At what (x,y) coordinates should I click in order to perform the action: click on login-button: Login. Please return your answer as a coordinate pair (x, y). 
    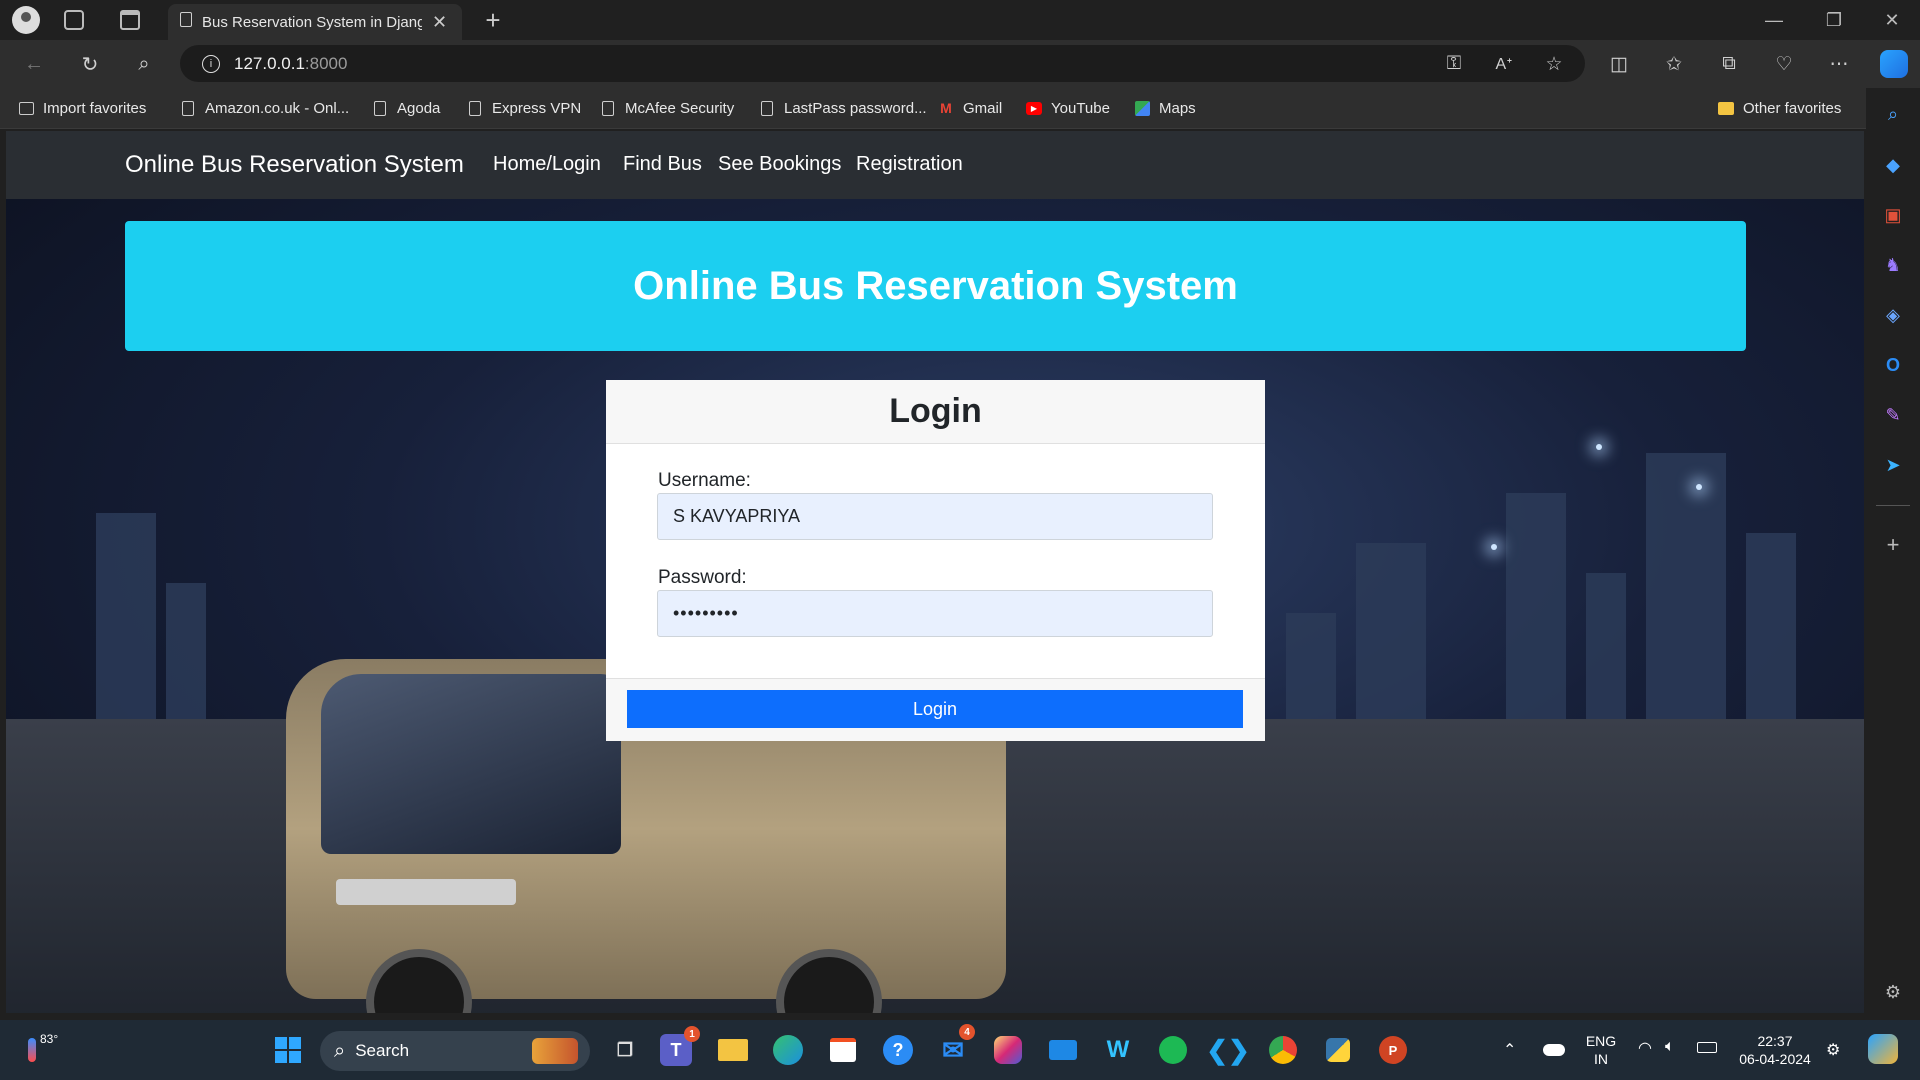
    Looking at the image, I should click on (935, 709).